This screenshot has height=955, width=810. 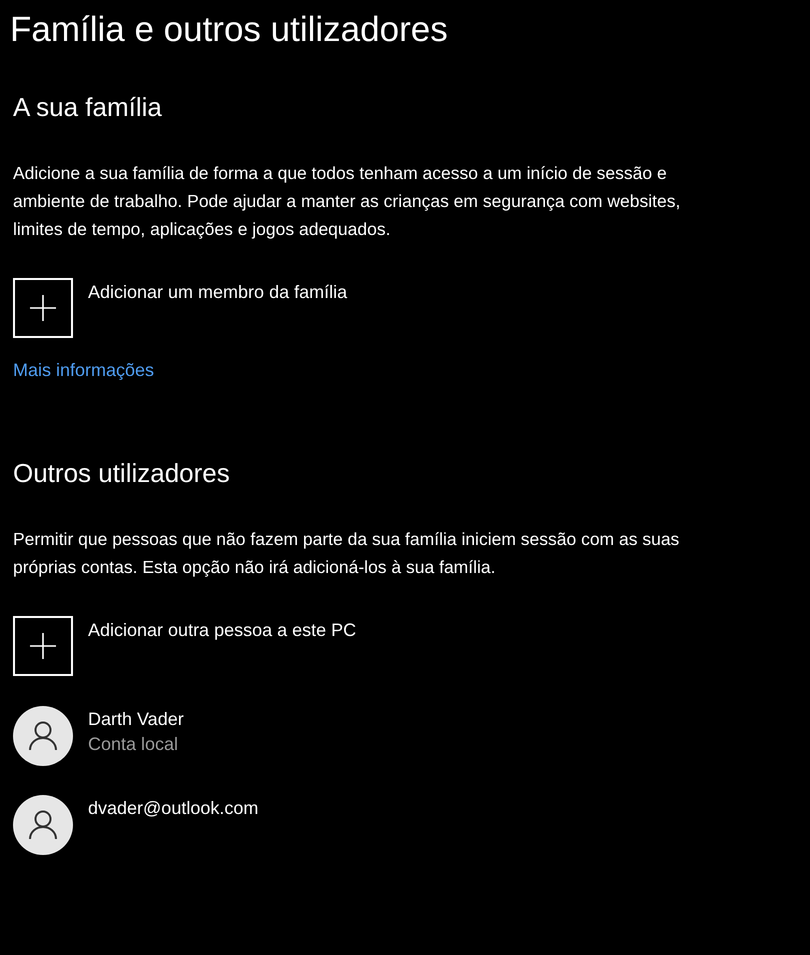 I want to click on section-heading: Outros utilizadores, so click(x=122, y=473).